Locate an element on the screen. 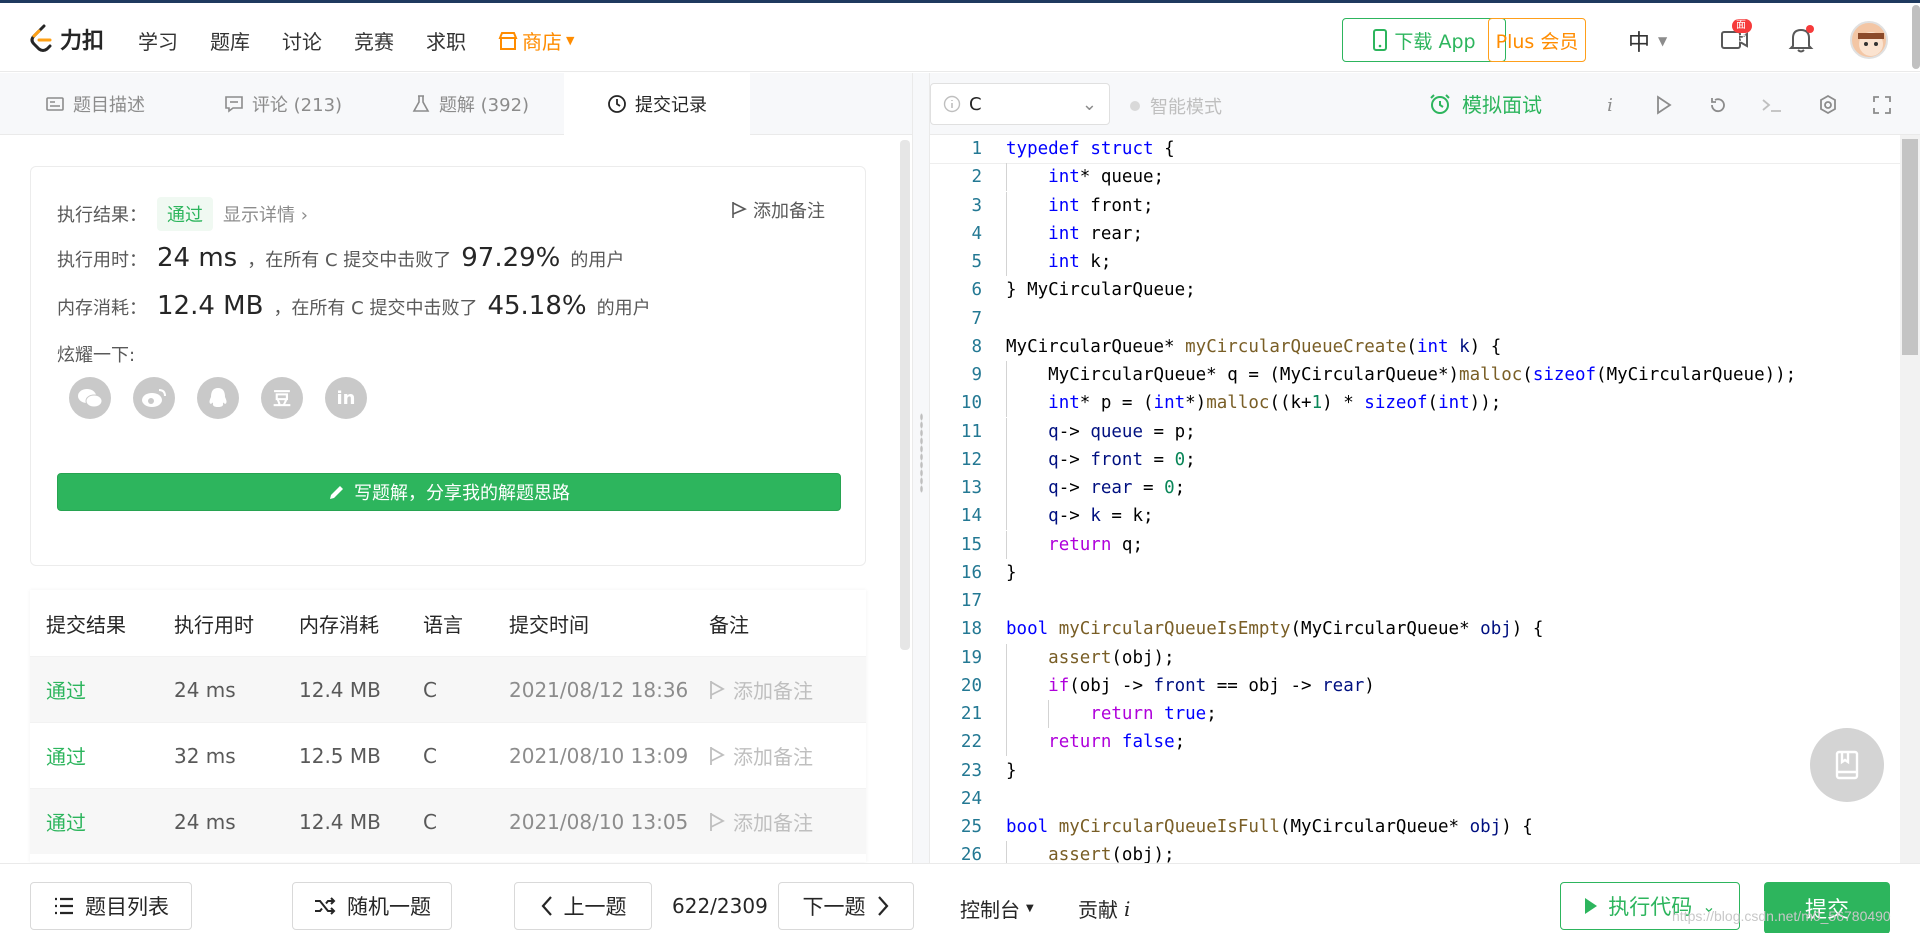 Image resolution: width=1920 pixels, height=933 pixels. settings-icon is located at coordinates (1828, 105).